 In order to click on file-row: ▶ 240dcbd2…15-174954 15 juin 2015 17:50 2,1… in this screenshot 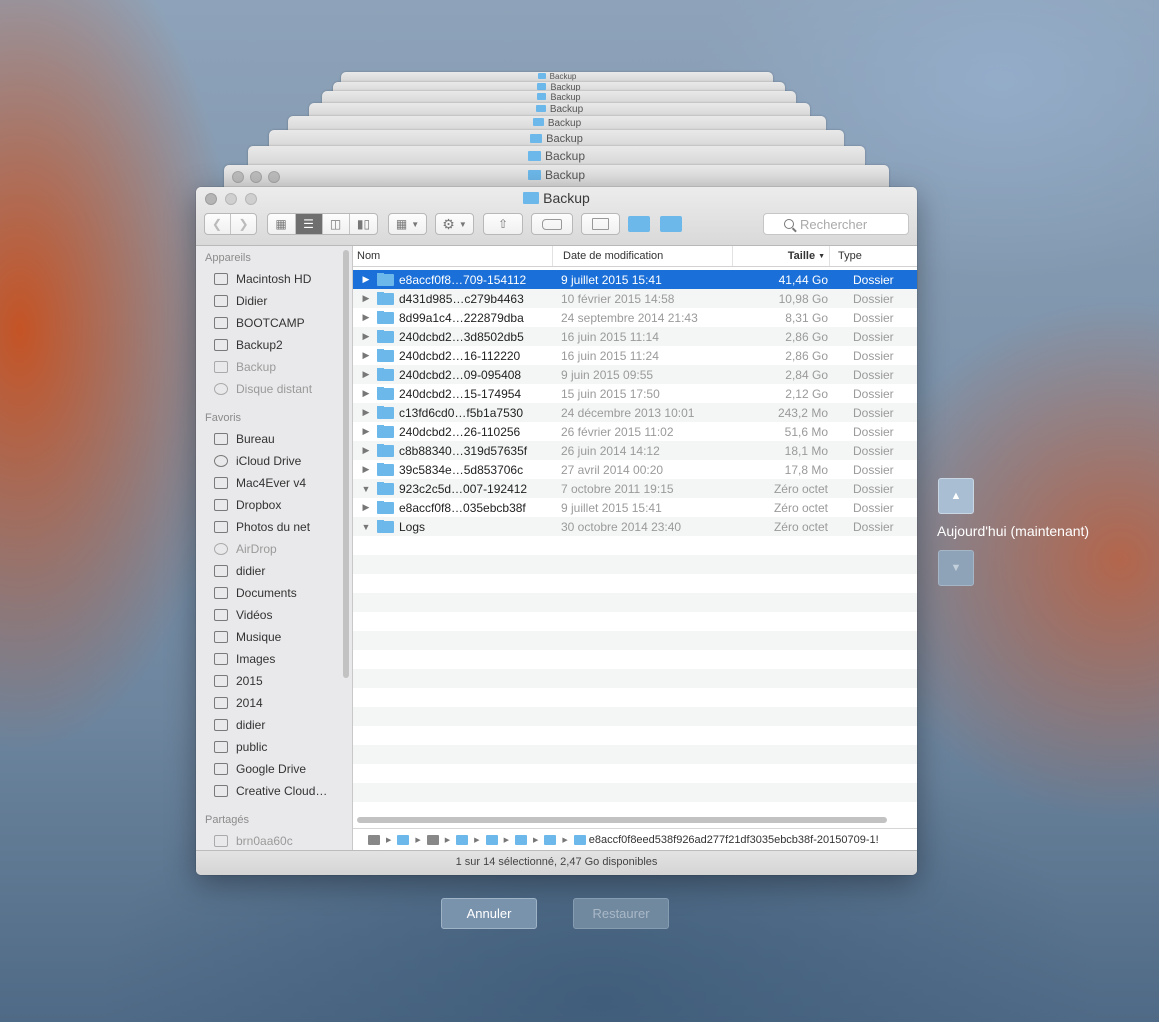, I will do `click(635, 393)`.